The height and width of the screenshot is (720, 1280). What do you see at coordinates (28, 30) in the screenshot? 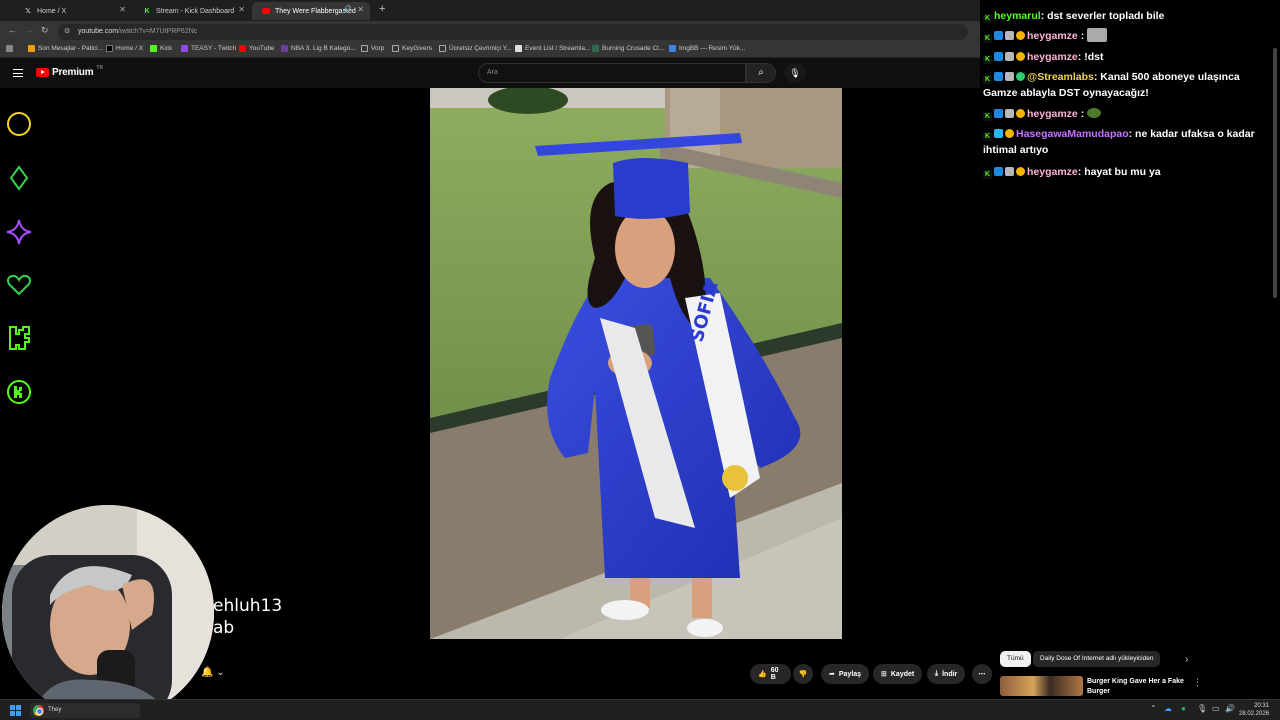
I see `forward-icon: →` at bounding box center [28, 30].